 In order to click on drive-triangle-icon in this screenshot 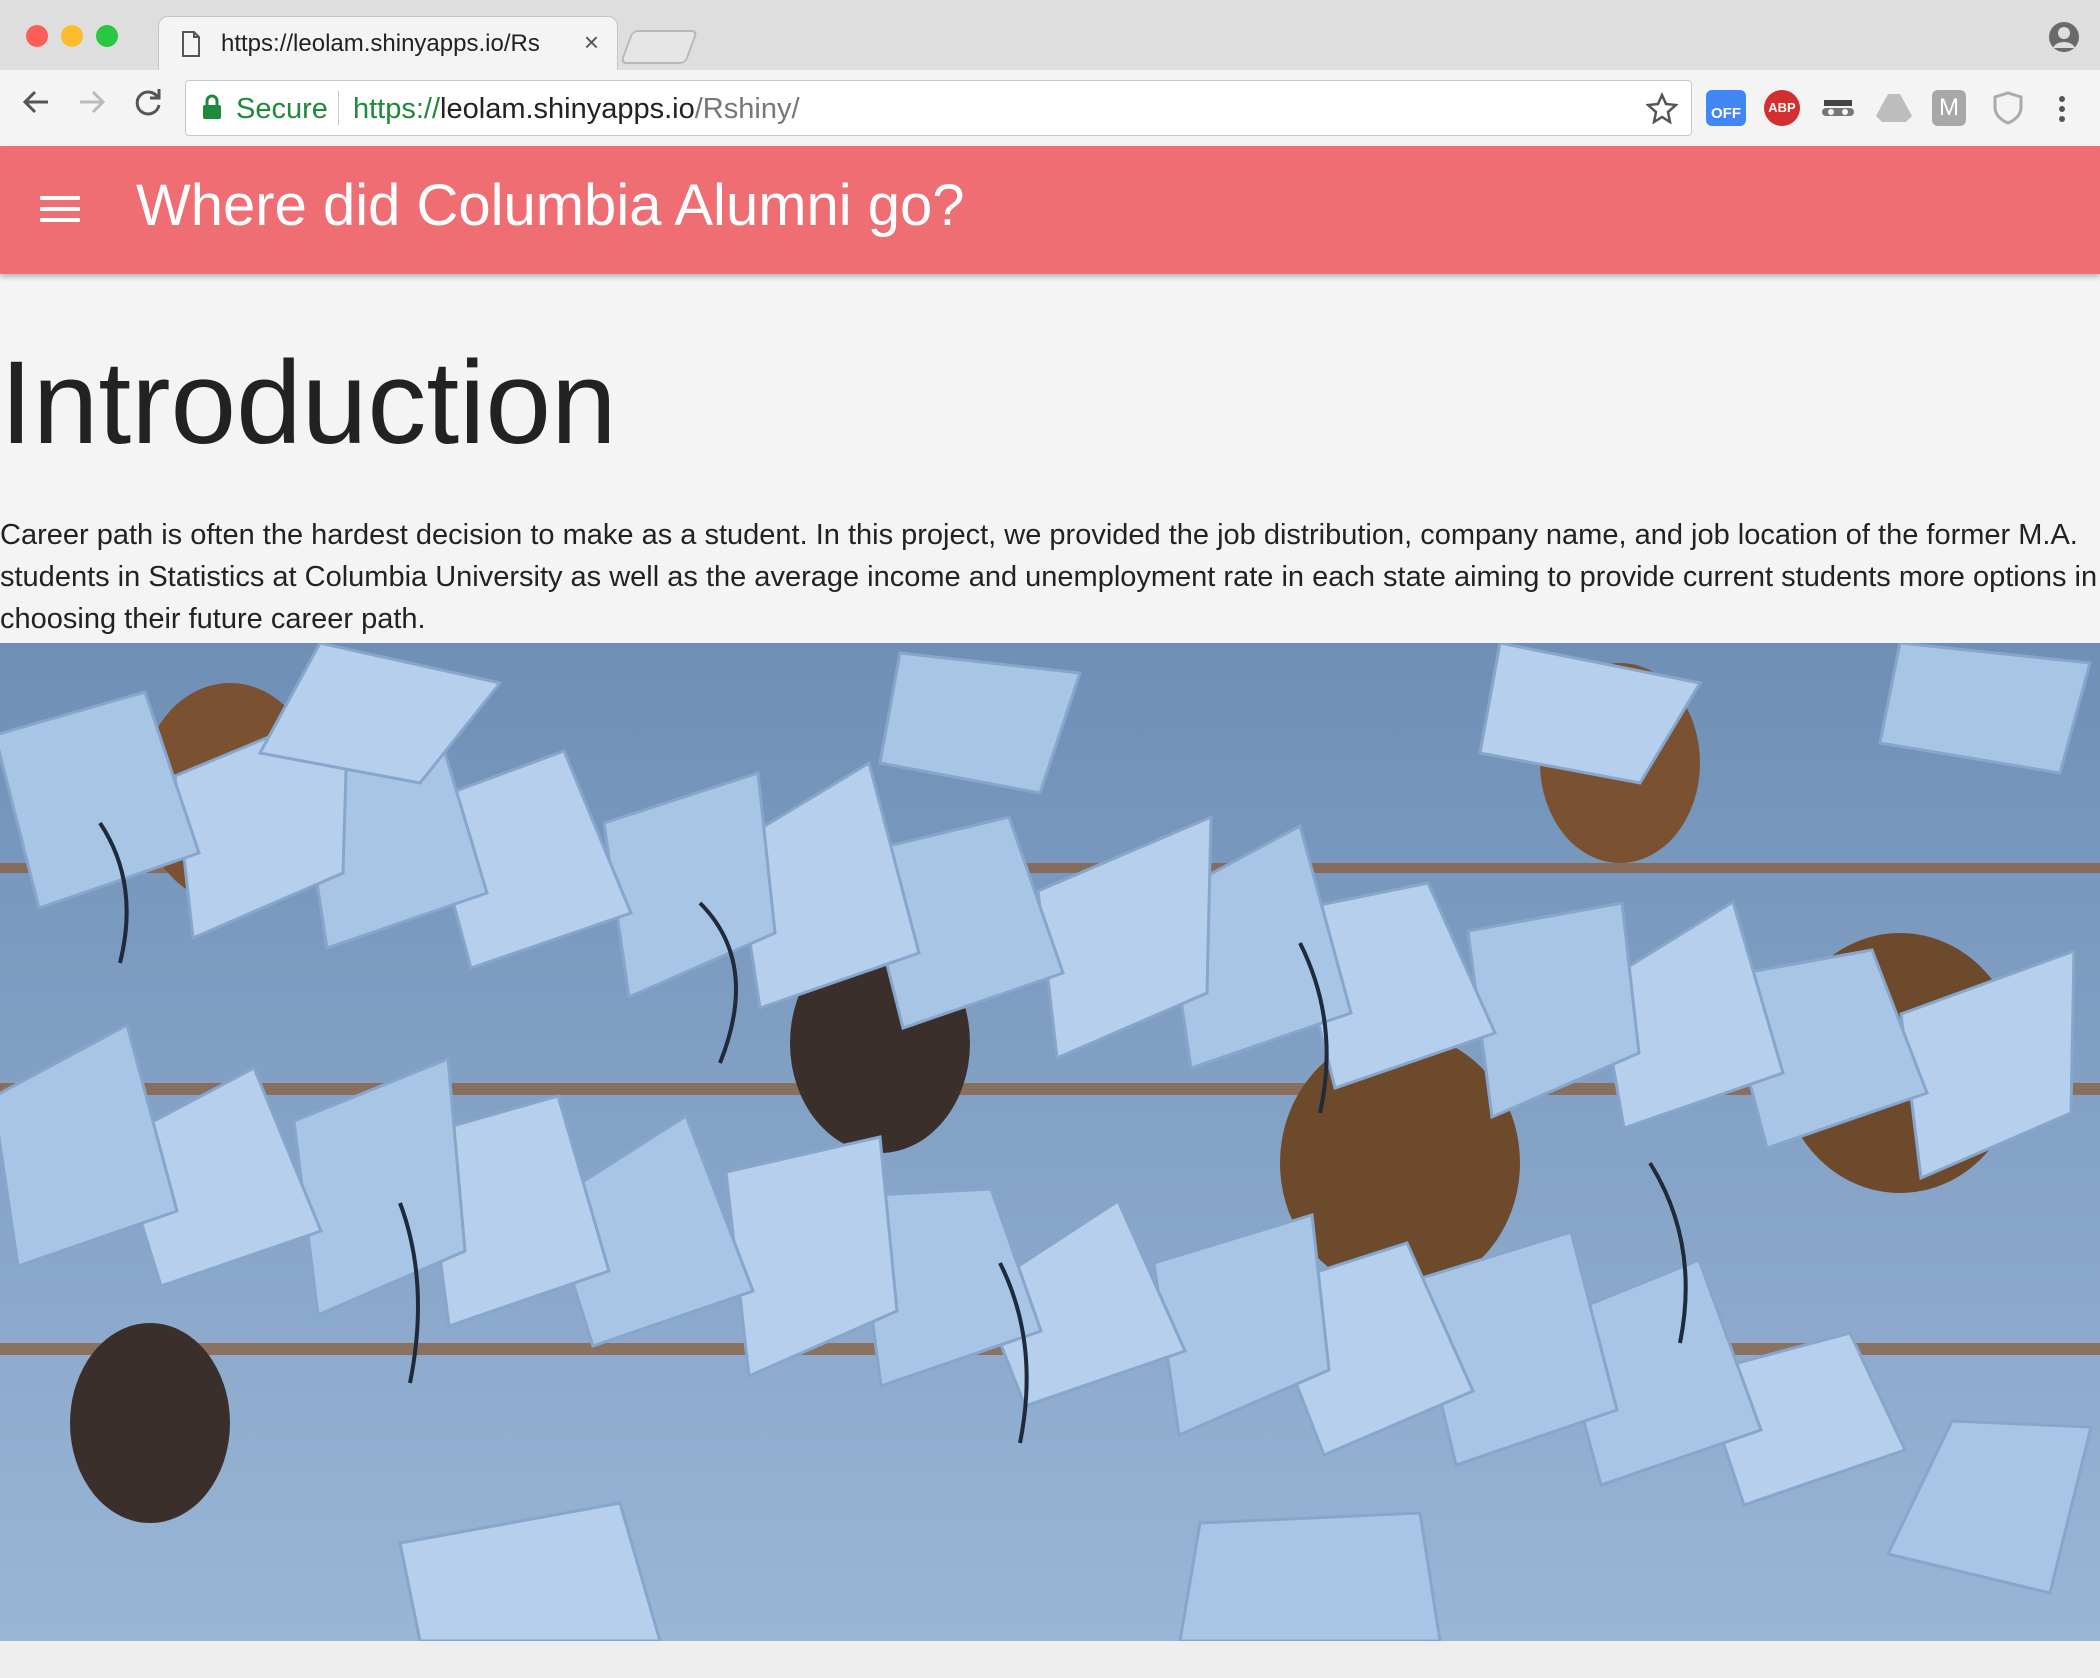, I will do `click(1894, 108)`.